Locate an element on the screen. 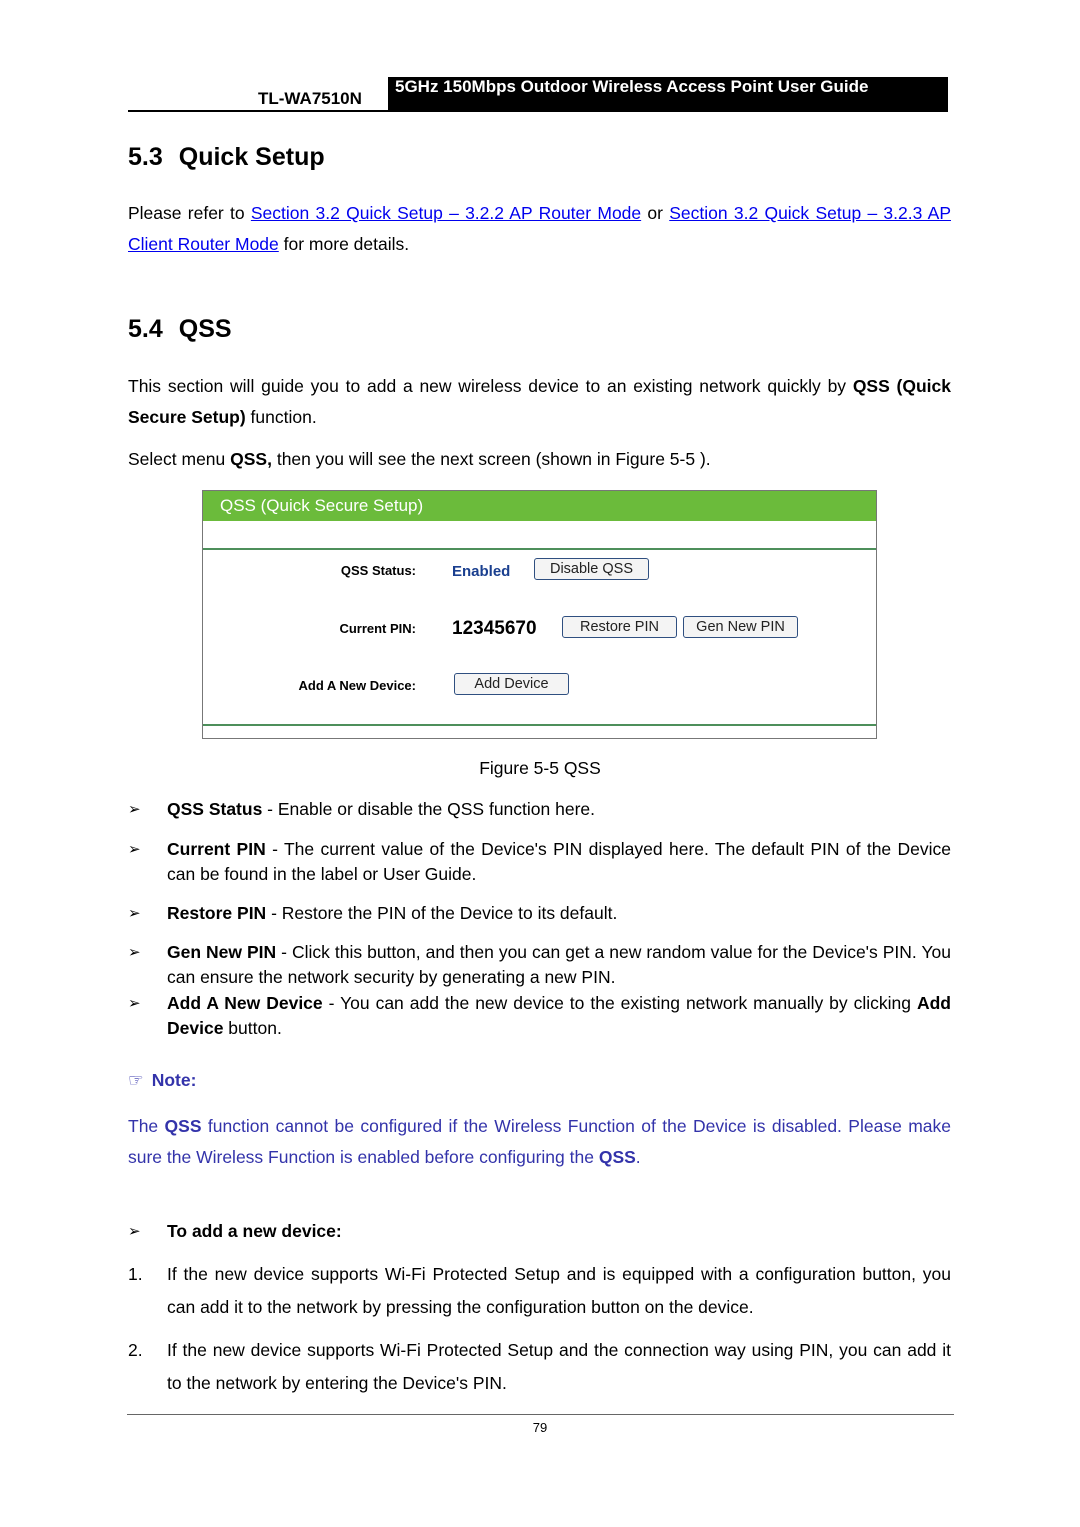  text: The is located at coordinates (146, 1126).